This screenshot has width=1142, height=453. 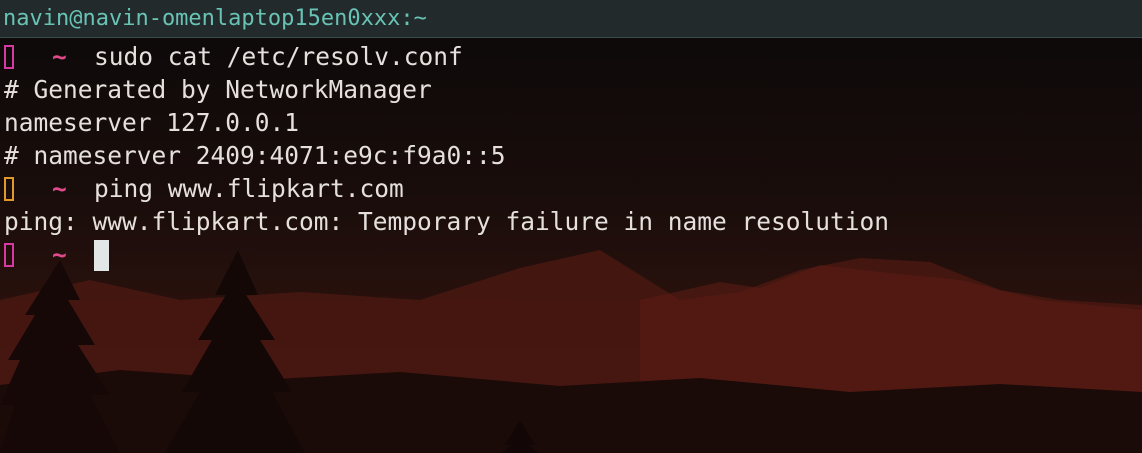 I want to click on output-line: nameserver 127.0.0.1, so click(x=152, y=122).